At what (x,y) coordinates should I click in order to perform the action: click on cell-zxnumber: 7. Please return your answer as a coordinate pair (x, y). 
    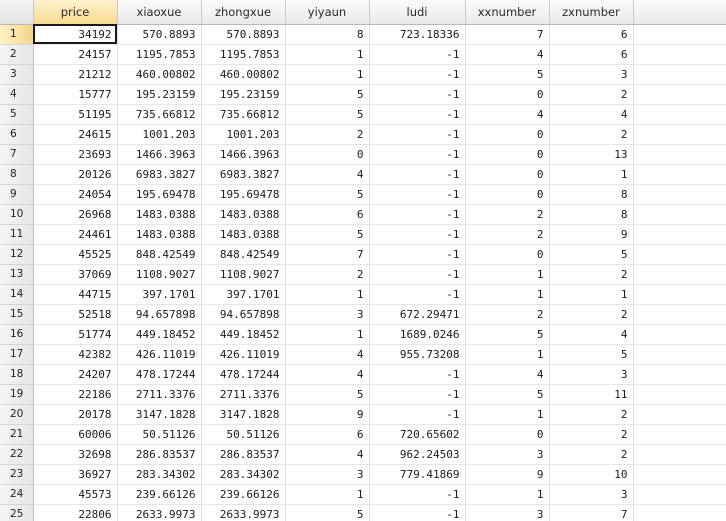
    Looking at the image, I should click on (591, 512).